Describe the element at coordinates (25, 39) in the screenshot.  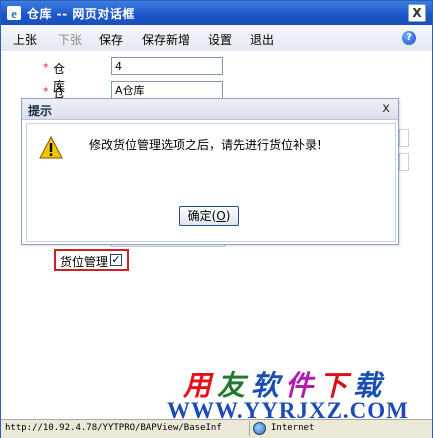
I see `prev-record-button: 上张` at that location.